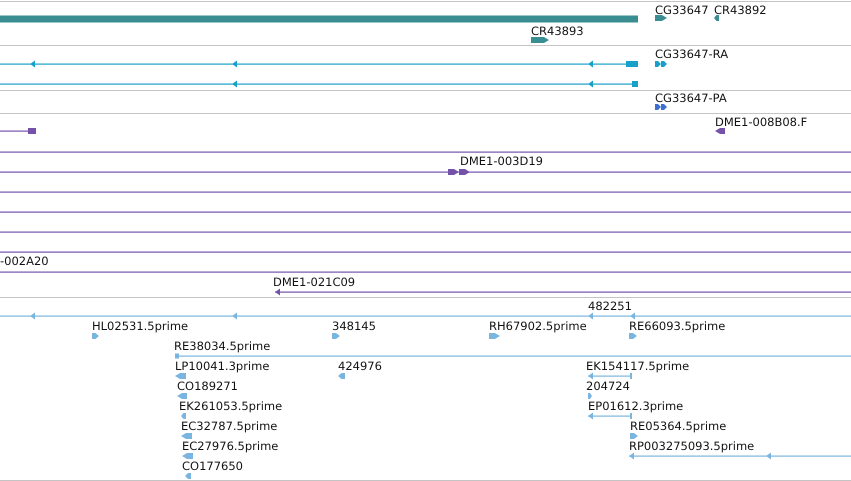  I want to click on feature-label: CR43892, so click(740, 10).